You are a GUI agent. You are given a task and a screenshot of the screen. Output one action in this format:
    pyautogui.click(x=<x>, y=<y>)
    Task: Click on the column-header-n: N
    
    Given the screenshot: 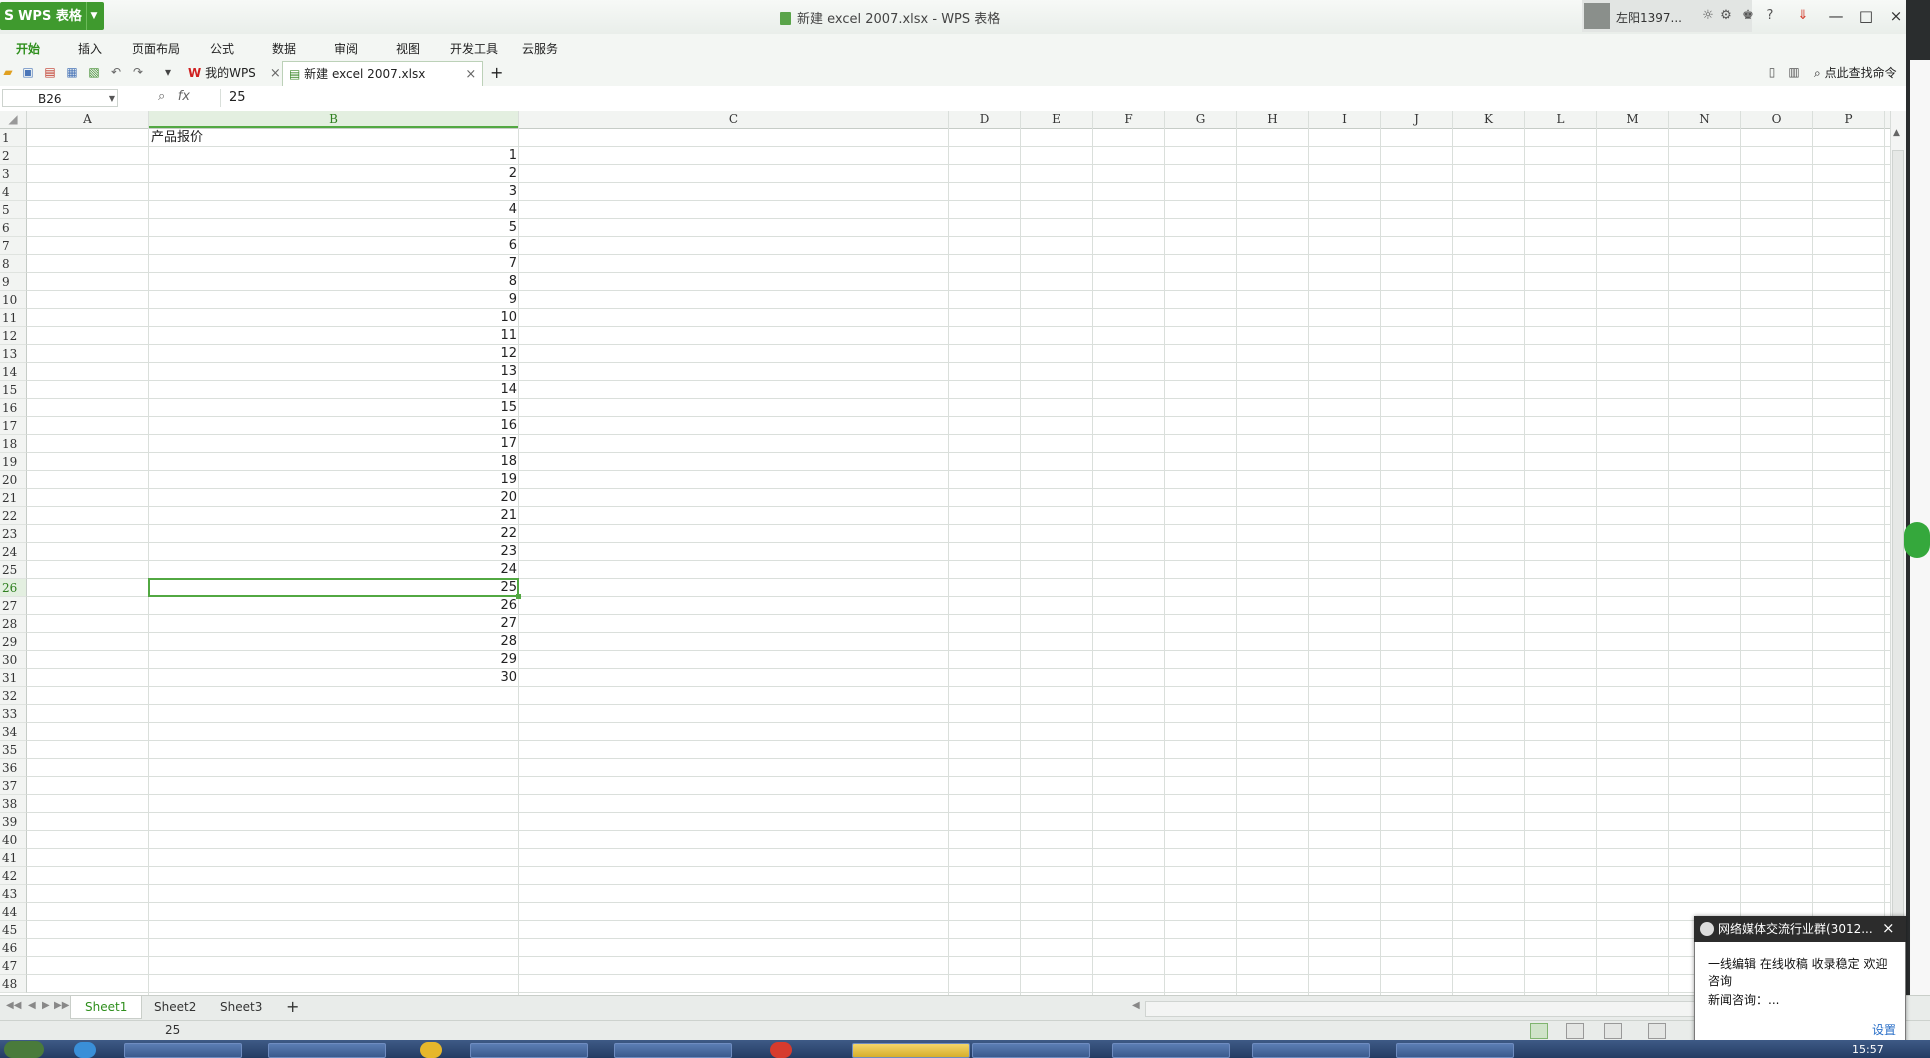 What is the action you would take?
    pyautogui.click(x=1705, y=119)
    